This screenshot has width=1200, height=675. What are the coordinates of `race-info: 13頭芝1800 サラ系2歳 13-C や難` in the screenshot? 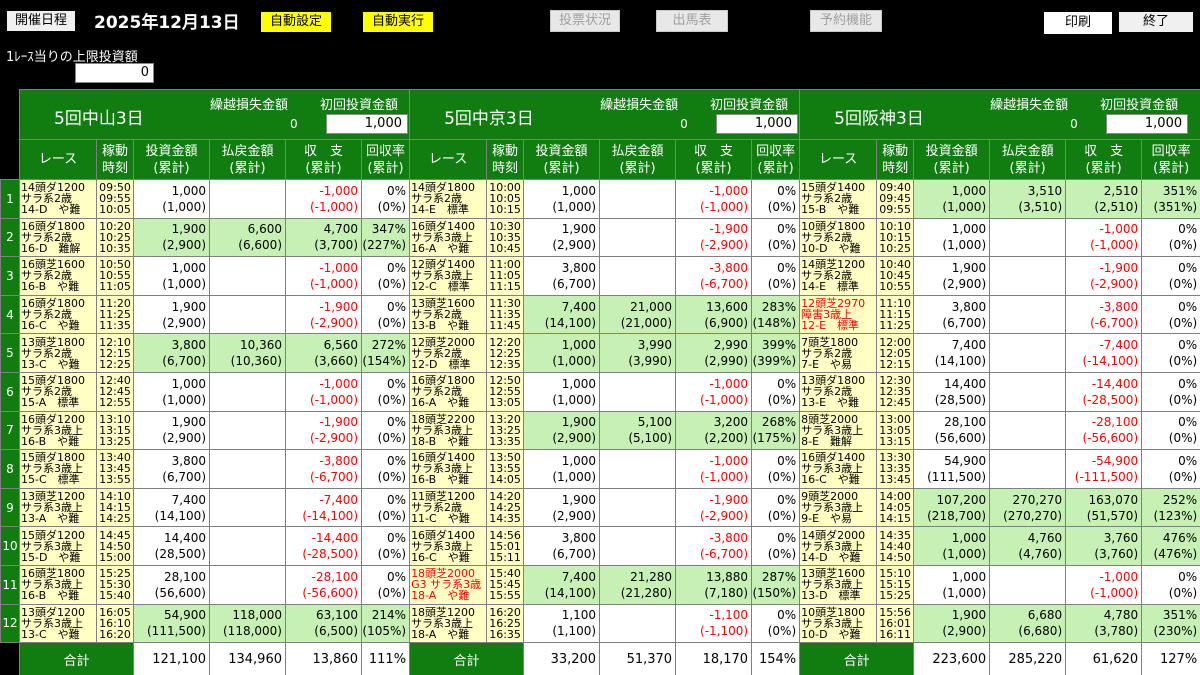 It's located at (58, 353).